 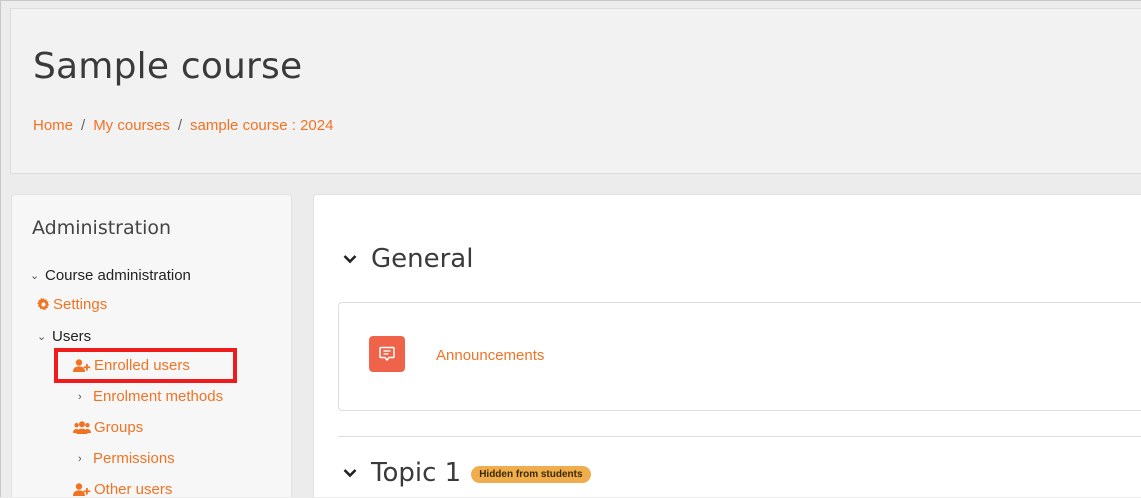 What do you see at coordinates (739, 436) in the screenshot?
I see `section-divider` at bounding box center [739, 436].